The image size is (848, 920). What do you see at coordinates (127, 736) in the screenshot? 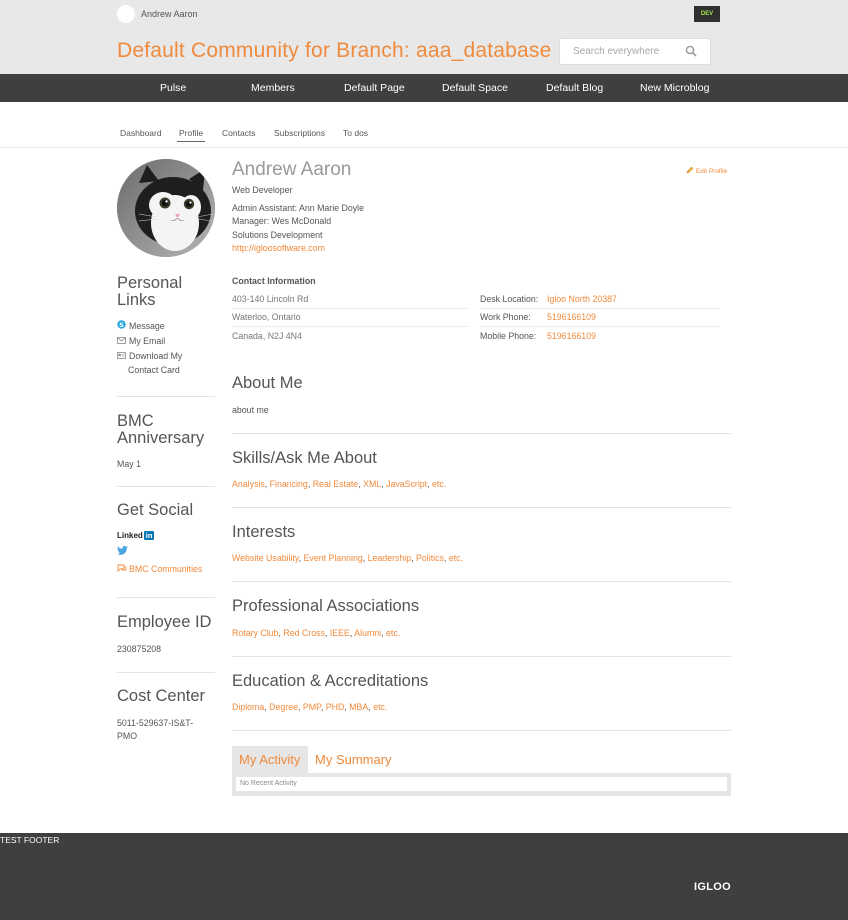
I see `cost-center-value-line2: PMO` at bounding box center [127, 736].